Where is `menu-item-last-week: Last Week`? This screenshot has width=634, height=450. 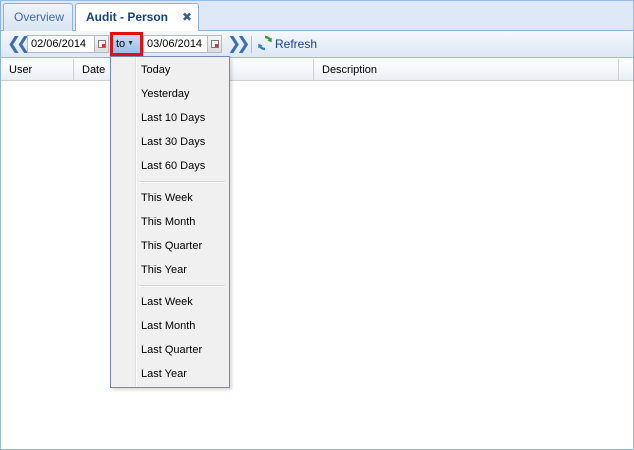
menu-item-last-week: Last Week is located at coordinates (170, 302).